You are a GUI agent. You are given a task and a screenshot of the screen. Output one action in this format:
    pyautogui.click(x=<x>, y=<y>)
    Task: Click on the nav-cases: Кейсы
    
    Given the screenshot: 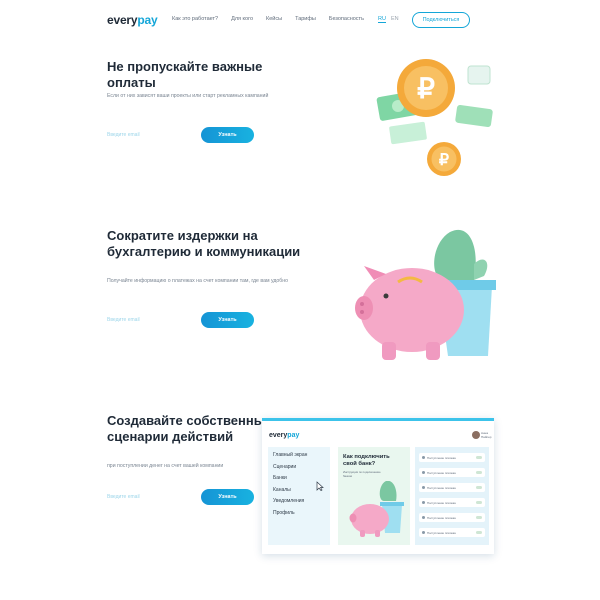 What is the action you would take?
    pyautogui.click(x=274, y=19)
    